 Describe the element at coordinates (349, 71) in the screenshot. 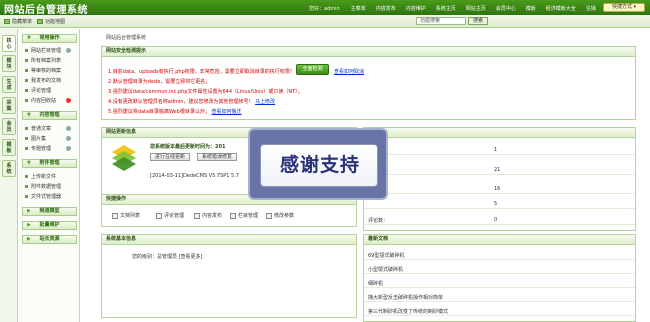

I see `how-to-cancel-link: 查看如何取消` at that location.